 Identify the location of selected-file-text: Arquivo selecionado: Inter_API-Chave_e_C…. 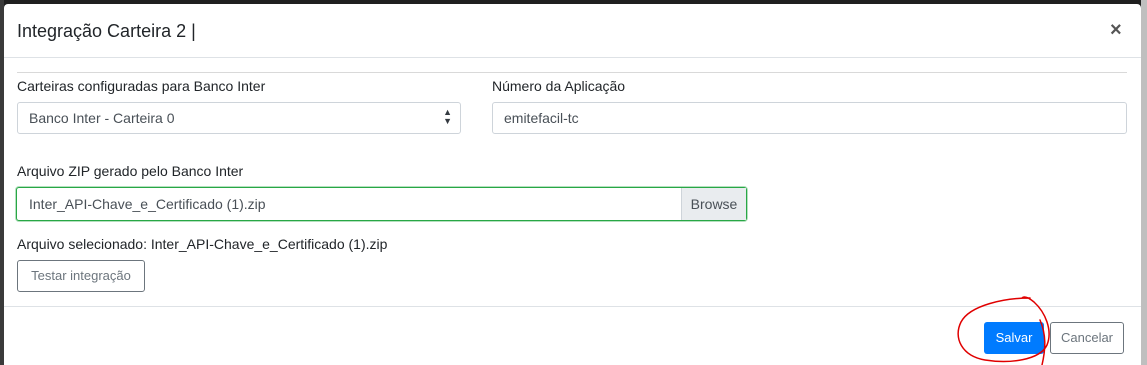
(202, 244).